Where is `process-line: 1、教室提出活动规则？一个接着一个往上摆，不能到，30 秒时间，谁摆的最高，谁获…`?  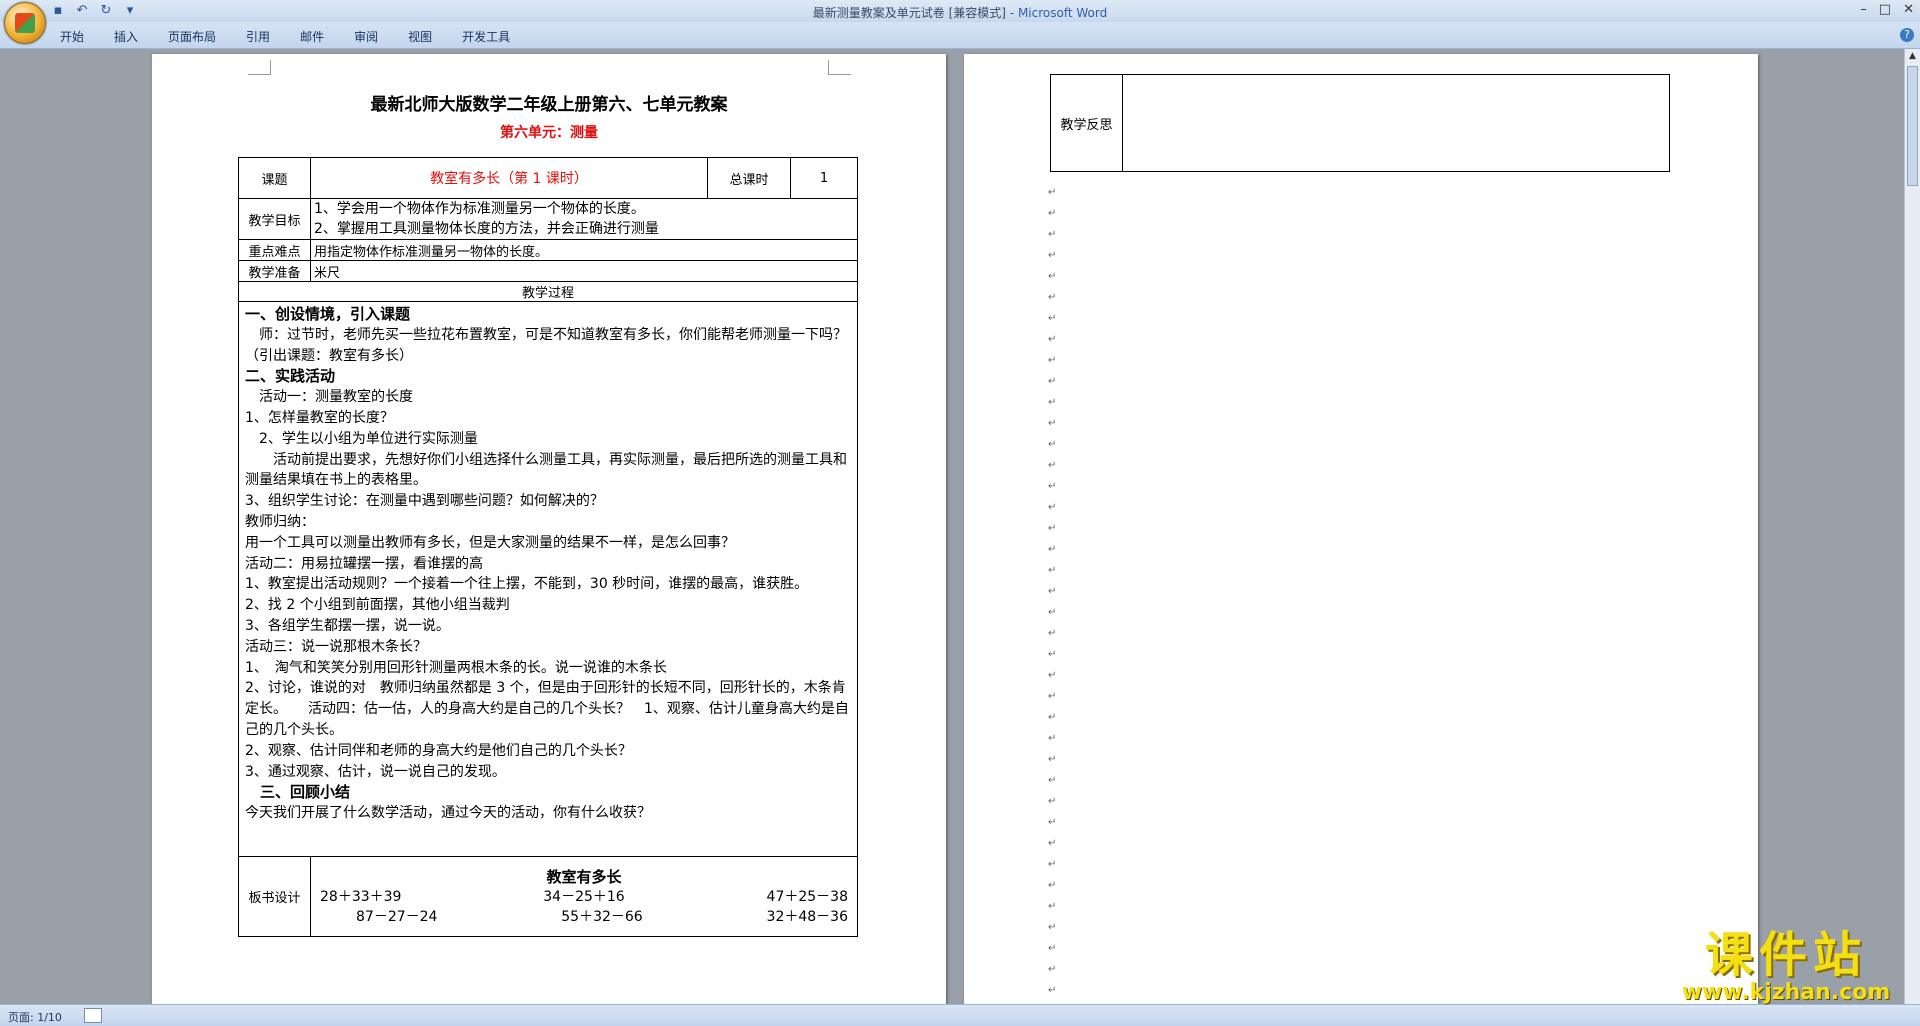
process-line: 1、教室提出活动规则？一个接着一个往上摆，不能到，30 秒时间，谁摆的最高，谁获… is located at coordinates (527, 584).